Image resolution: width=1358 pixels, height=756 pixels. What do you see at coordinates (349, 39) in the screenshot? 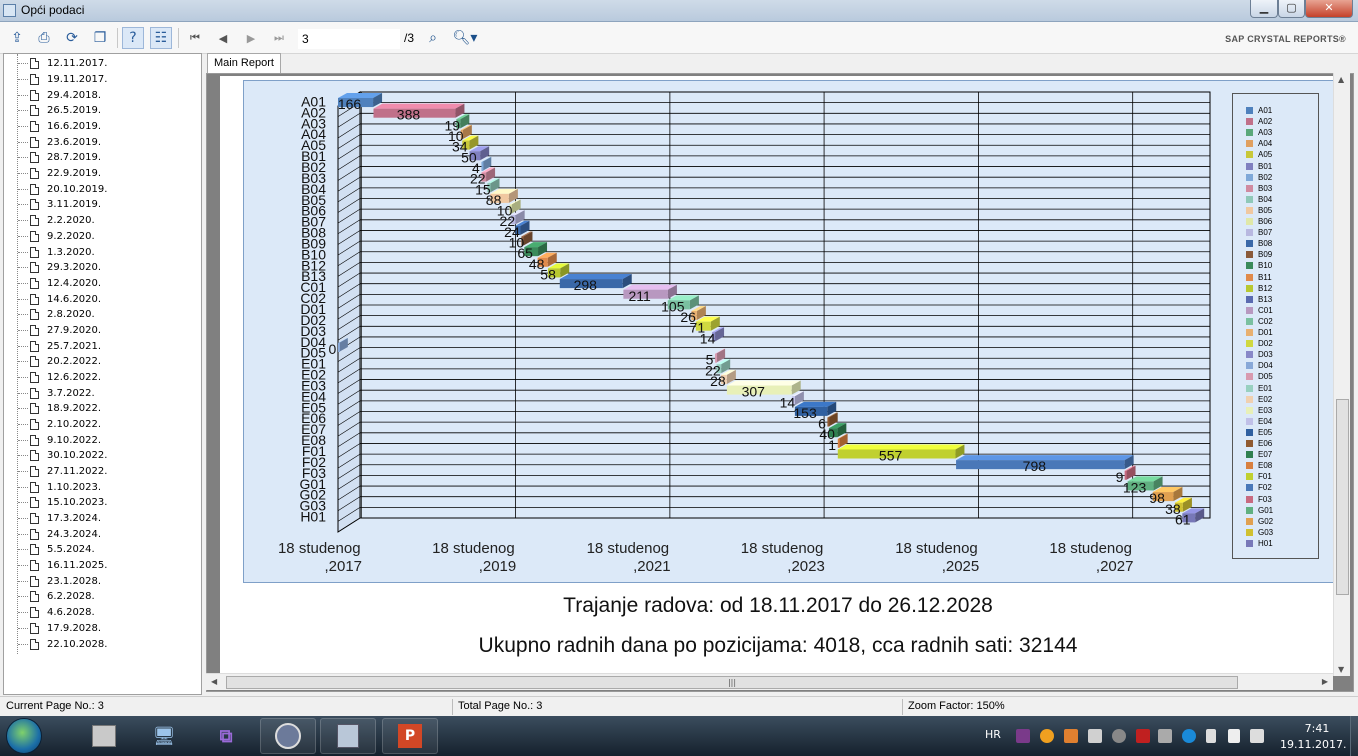
I see `page-number-input` at bounding box center [349, 39].